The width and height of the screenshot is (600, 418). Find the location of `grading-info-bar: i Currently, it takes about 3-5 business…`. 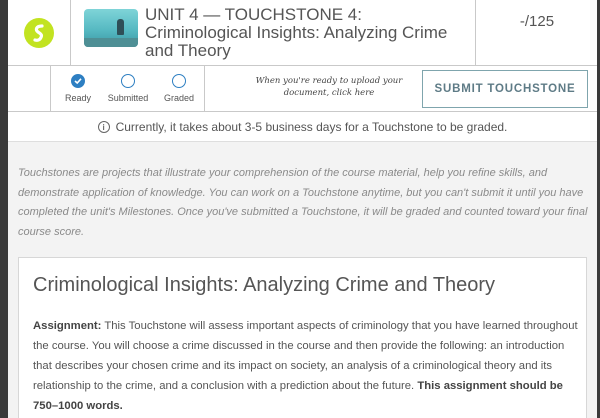

grading-info-bar: i Currently, it takes about 3-5 business… is located at coordinates (302, 127).